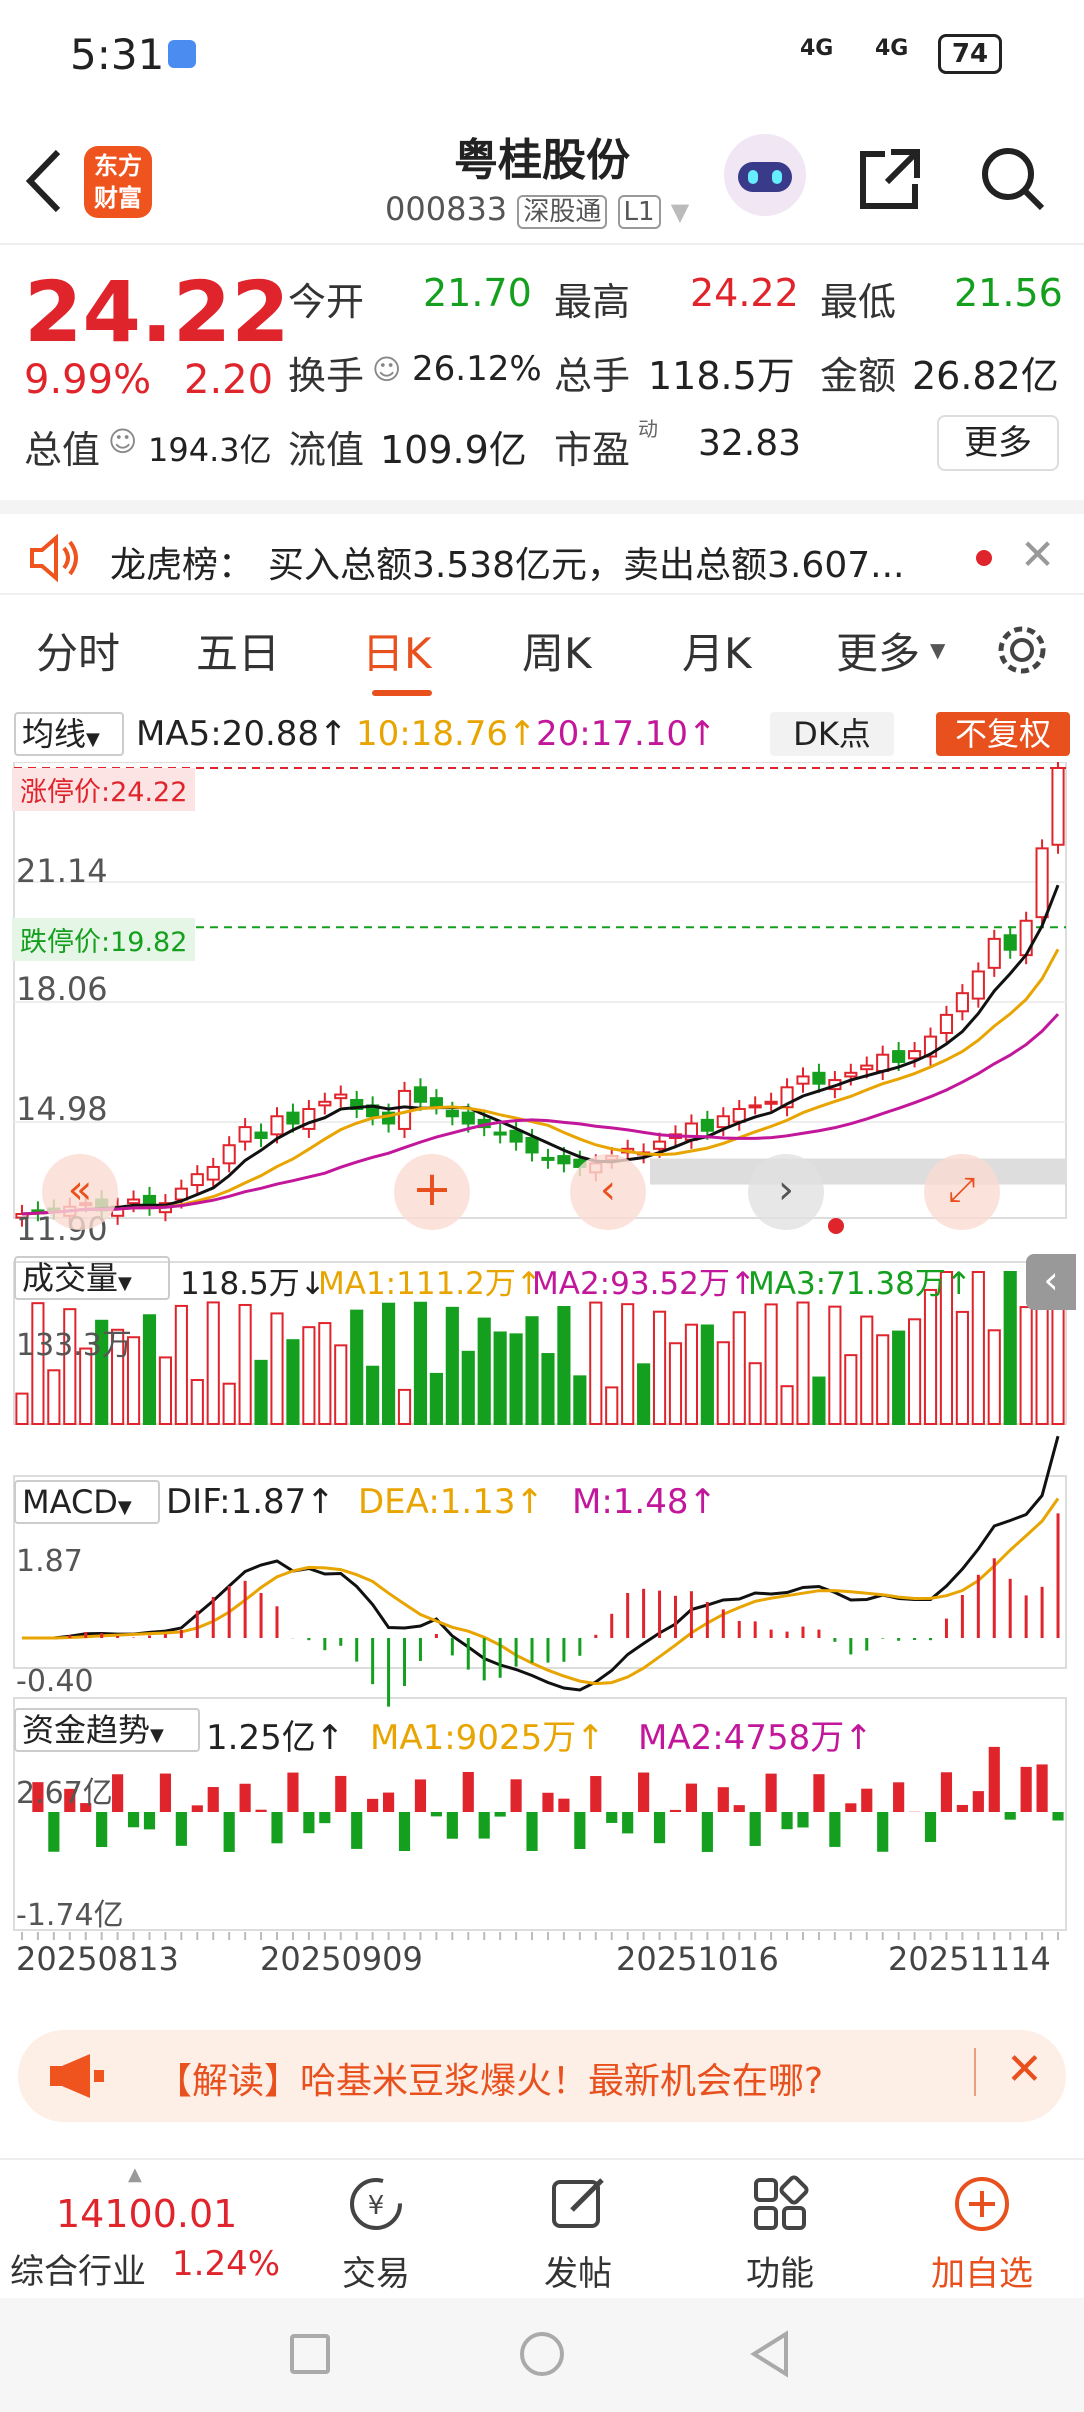 This screenshot has height=2412, width=1084. Describe the element at coordinates (890, 179) in the screenshot. I see `share-icon` at that location.